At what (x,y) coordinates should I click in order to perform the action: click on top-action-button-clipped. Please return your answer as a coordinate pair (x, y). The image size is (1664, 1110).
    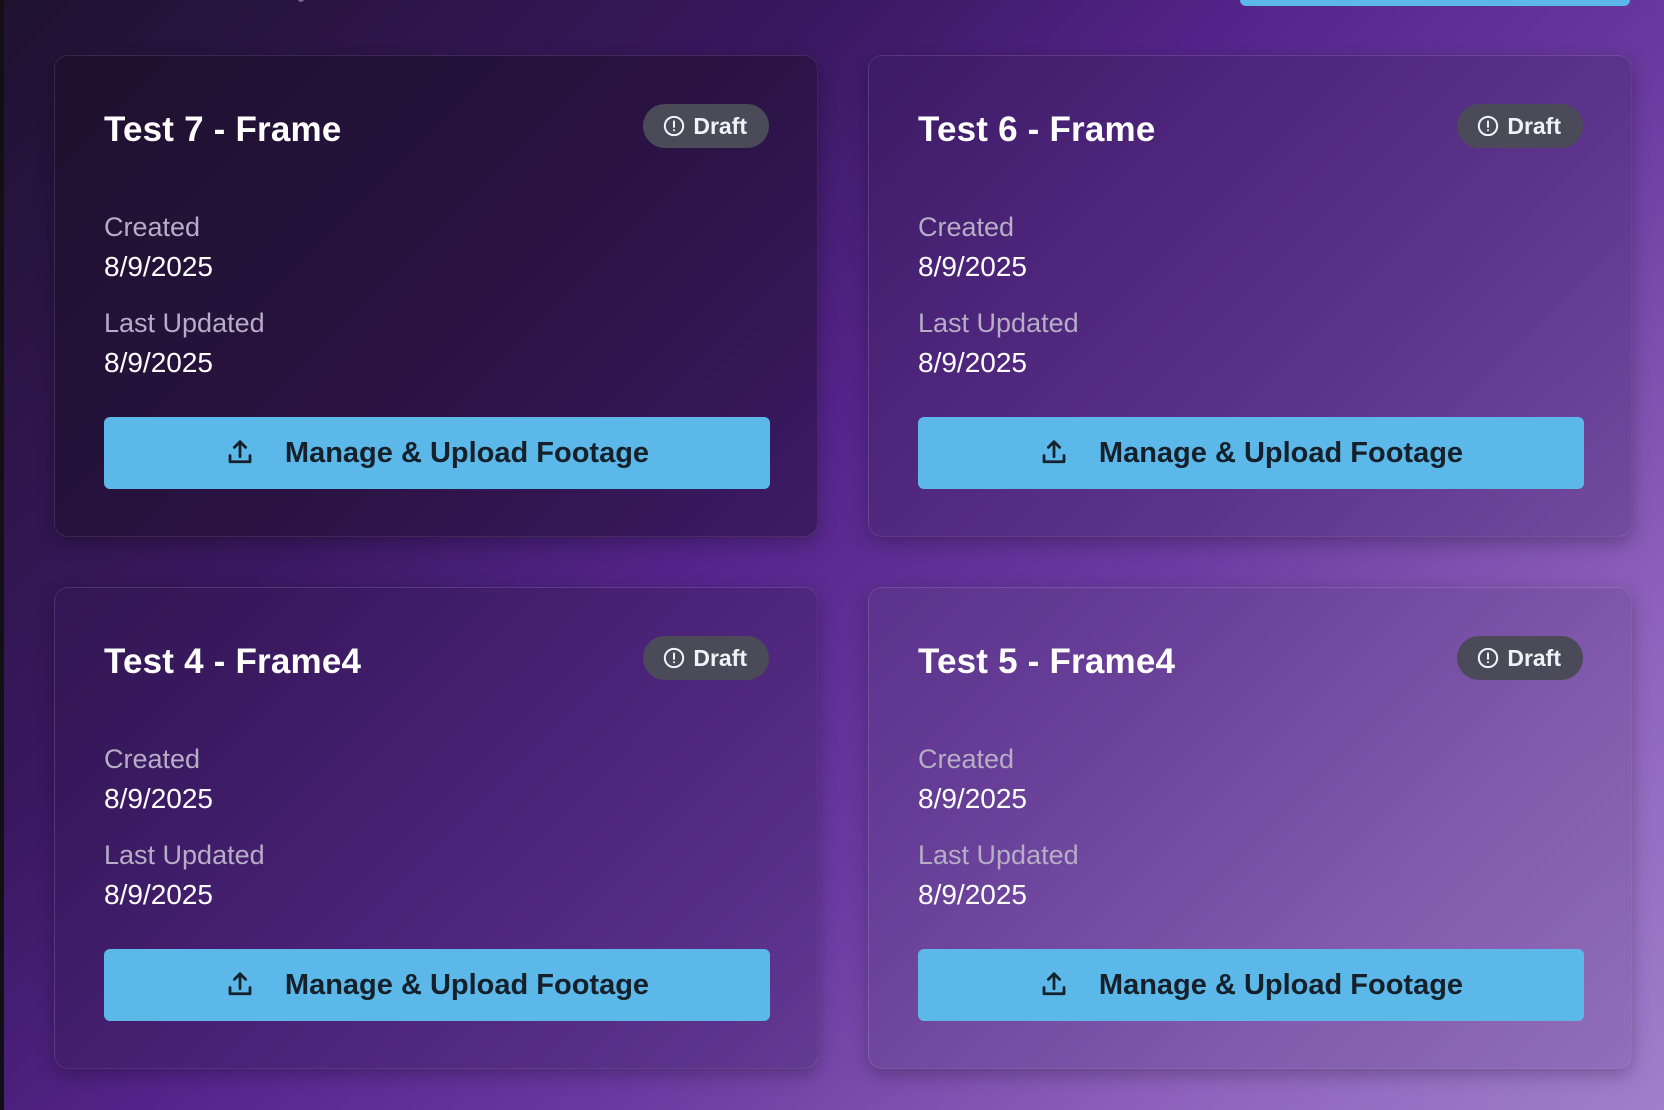
    Looking at the image, I should click on (1435, 3).